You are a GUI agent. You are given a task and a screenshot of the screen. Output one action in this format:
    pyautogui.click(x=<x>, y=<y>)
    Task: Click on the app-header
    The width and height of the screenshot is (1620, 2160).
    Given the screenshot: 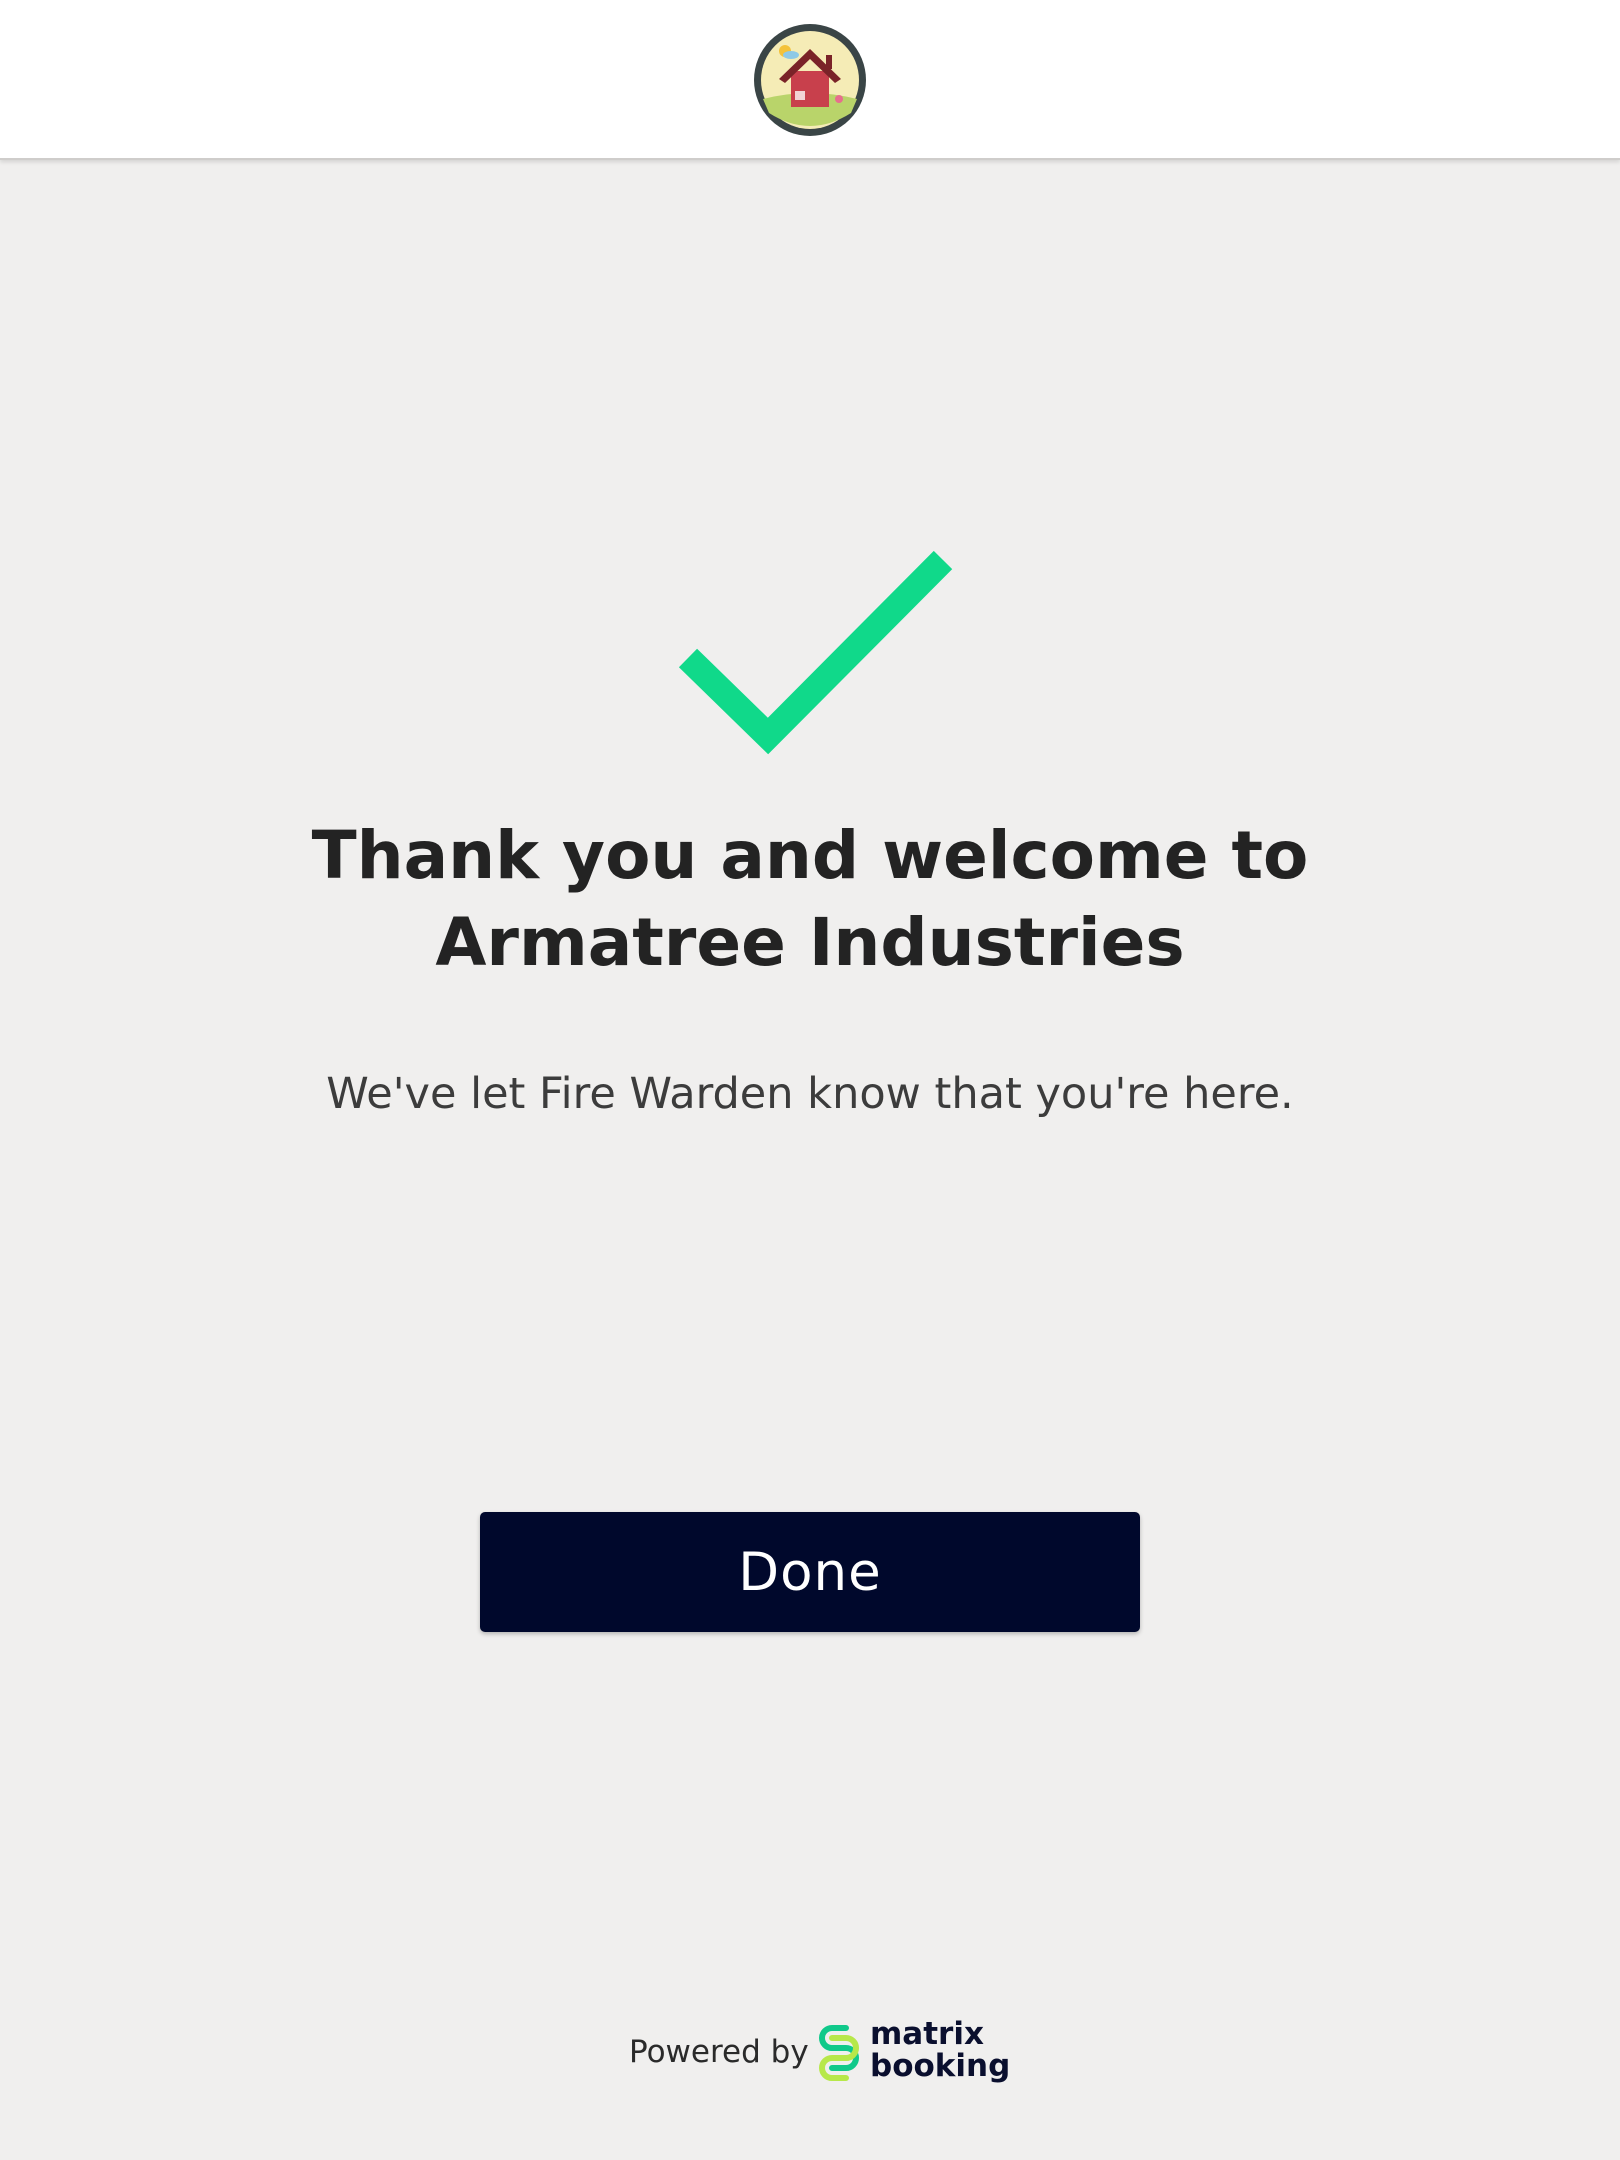 What is the action you would take?
    pyautogui.click(x=810, y=80)
    